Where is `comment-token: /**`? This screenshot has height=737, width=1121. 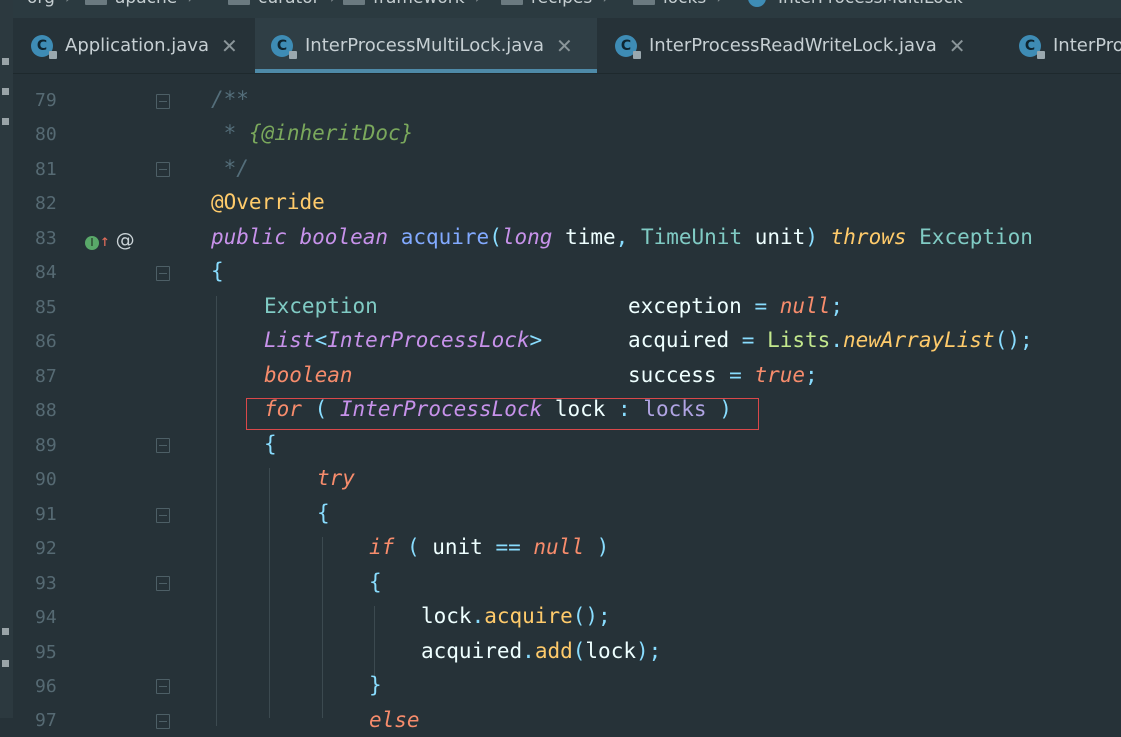
comment-token: /** is located at coordinates (230, 99).